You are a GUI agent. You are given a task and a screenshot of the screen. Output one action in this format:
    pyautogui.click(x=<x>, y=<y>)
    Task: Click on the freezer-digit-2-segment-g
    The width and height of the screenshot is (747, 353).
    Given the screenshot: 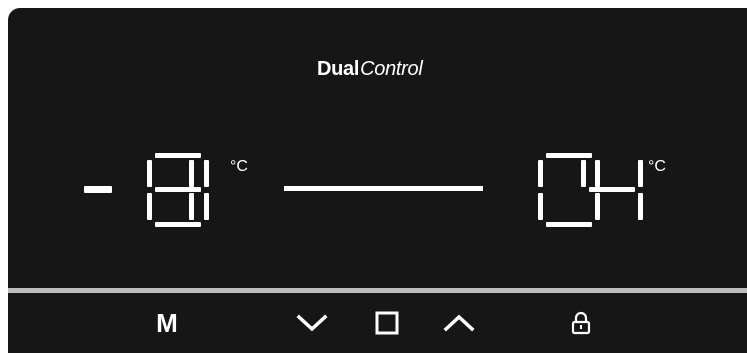 What is the action you would take?
    pyautogui.click(x=178, y=189)
    